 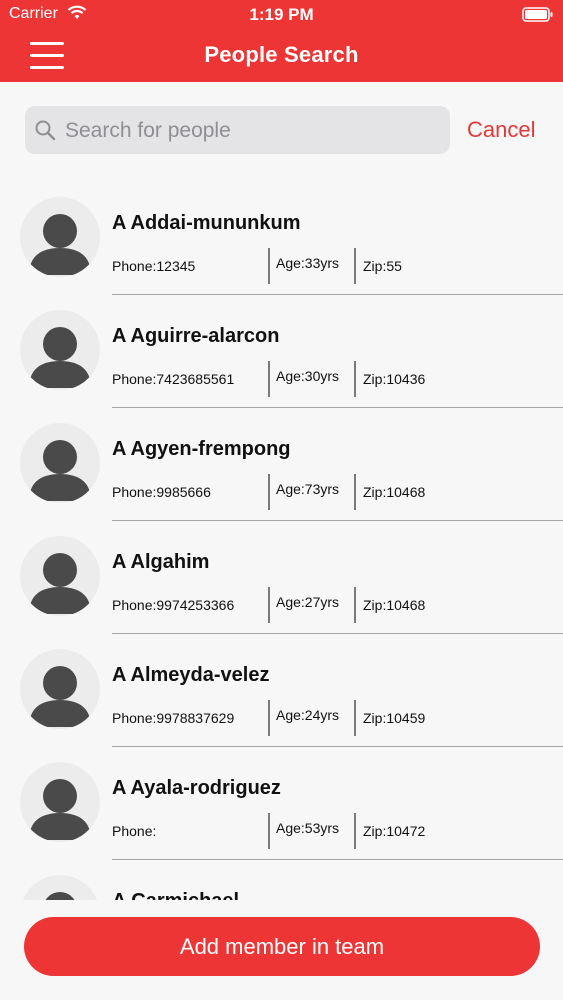 I want to click on person-age: Age:73yrs, so click(x=308, y=489).